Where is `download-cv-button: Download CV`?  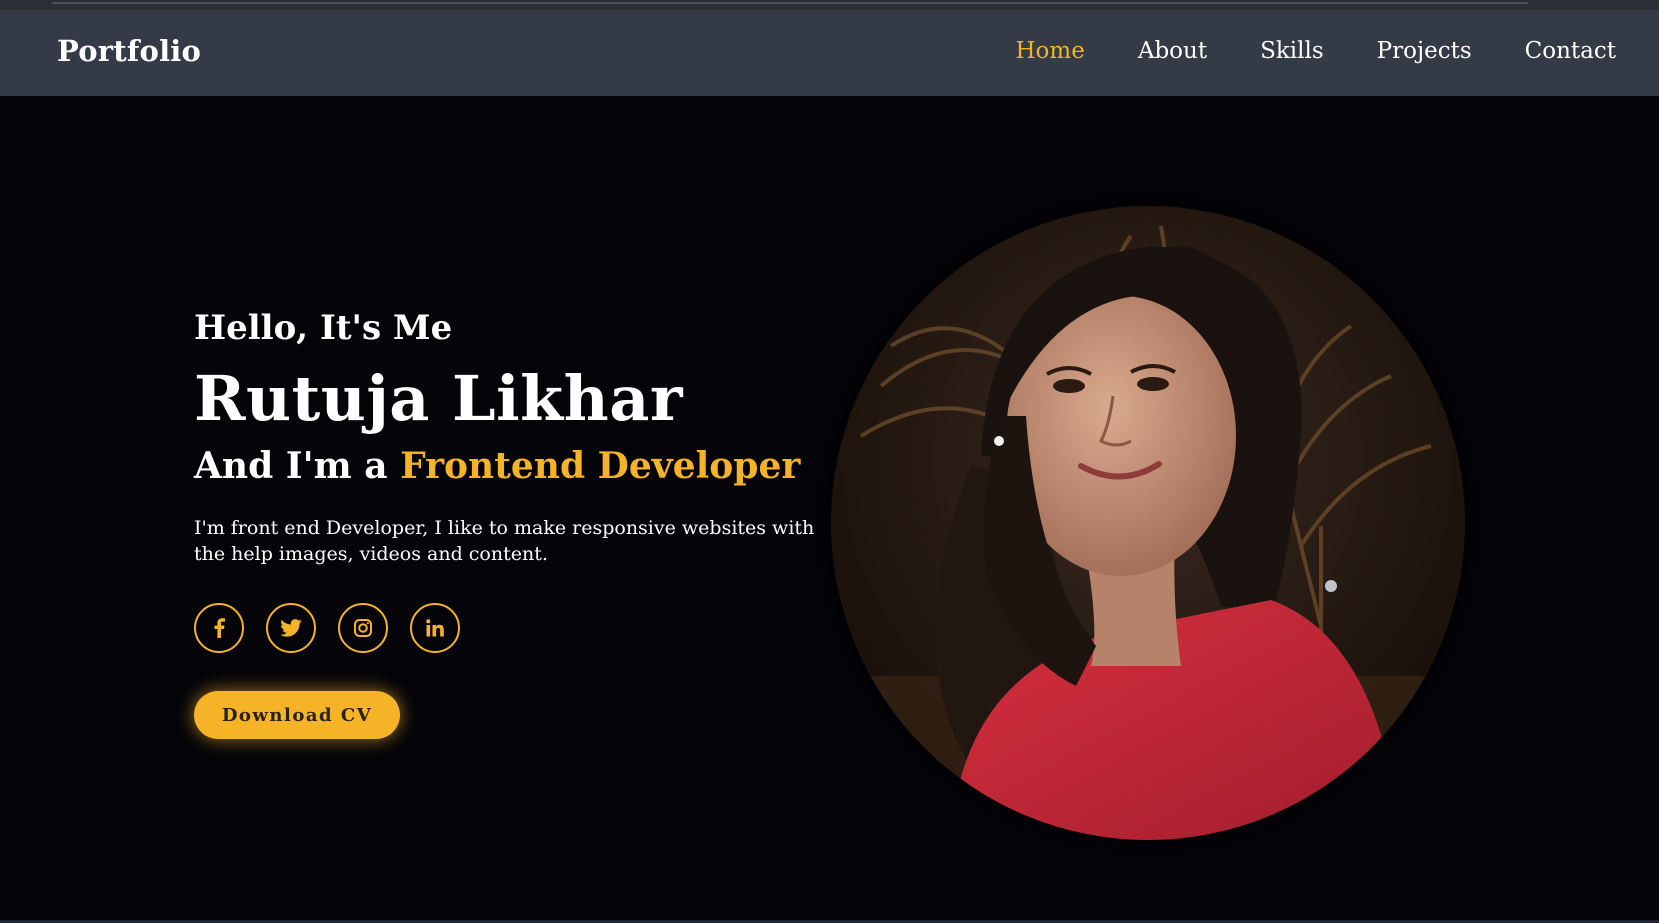 download-cv-button: Download CV is located at coordinates (297, 715).